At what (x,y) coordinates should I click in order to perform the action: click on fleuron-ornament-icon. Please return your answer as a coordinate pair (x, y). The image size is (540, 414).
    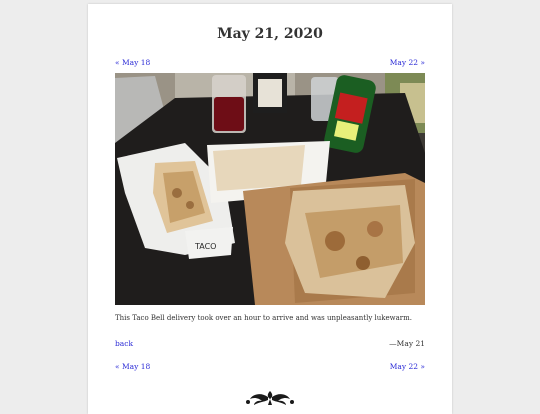
    Looking at the image, I should click on (270, 398).